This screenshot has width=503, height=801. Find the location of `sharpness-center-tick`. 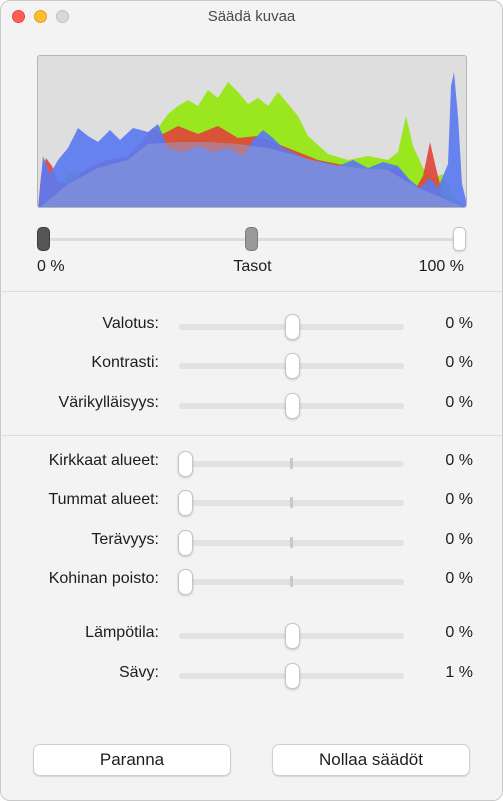

sharpness-center-tick is located at coordinates (291, 542).